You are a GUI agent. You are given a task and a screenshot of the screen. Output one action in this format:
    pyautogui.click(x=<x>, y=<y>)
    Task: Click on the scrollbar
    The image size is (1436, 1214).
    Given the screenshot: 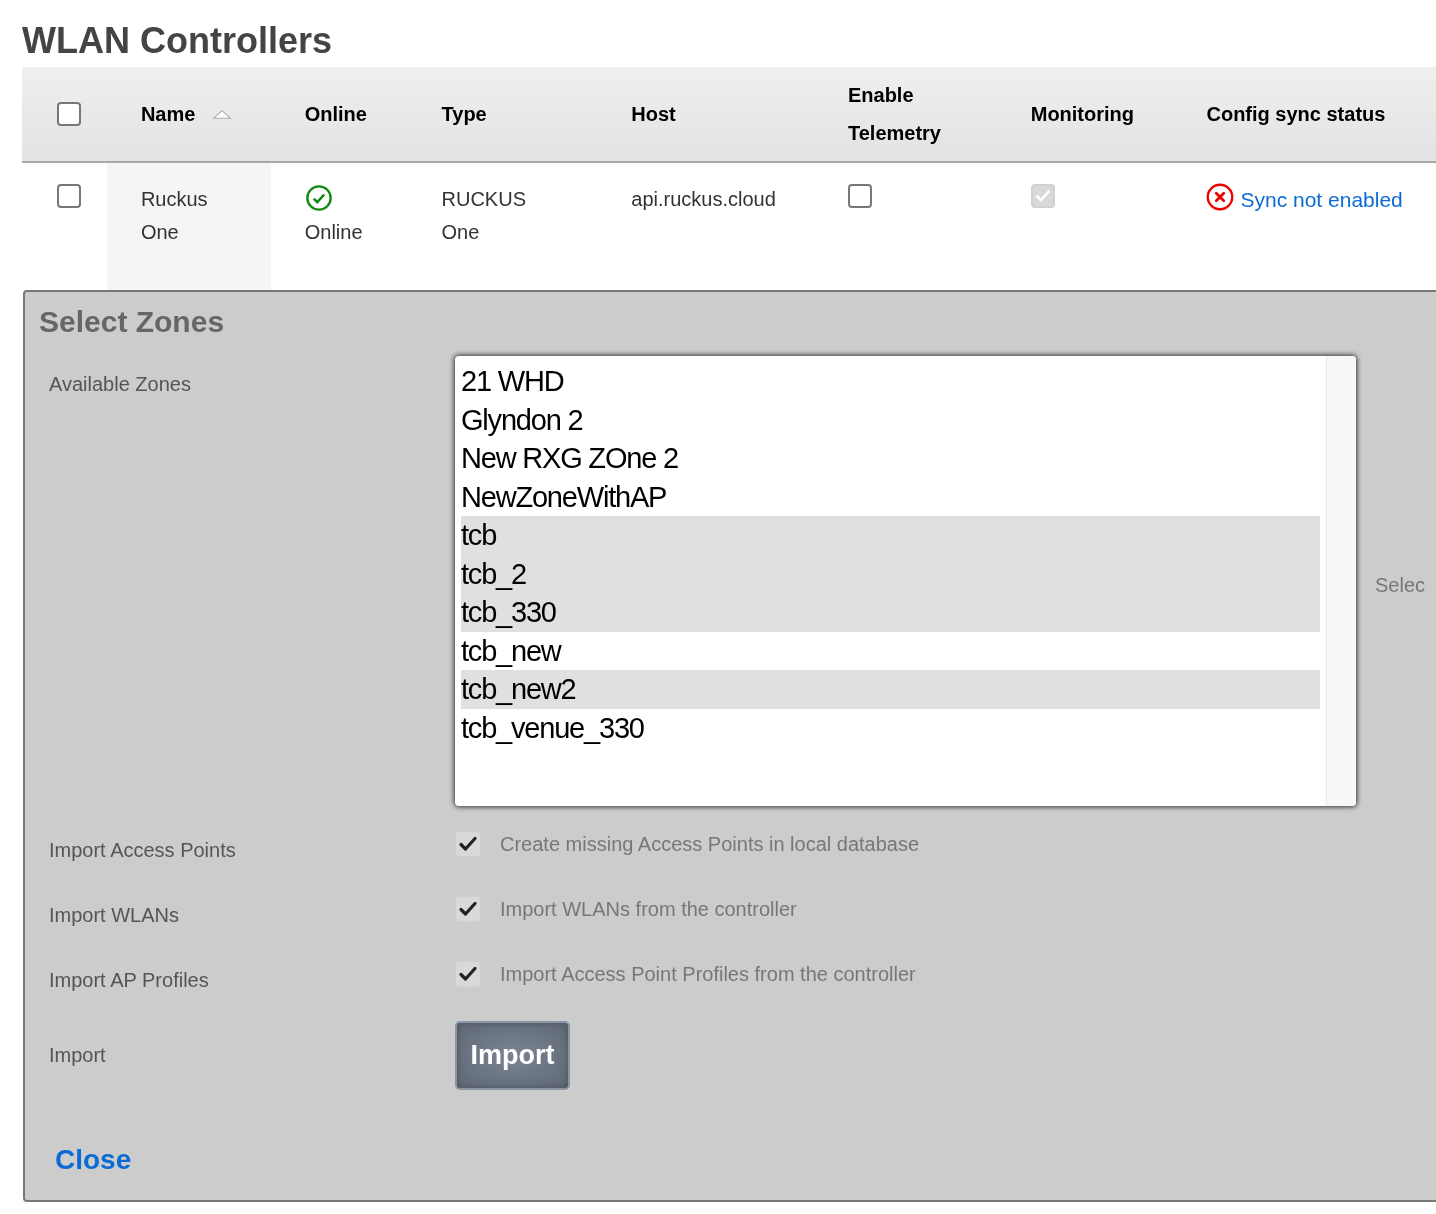 What is the action you would take?
    pyautogui.click(x=1341, y=581)
    